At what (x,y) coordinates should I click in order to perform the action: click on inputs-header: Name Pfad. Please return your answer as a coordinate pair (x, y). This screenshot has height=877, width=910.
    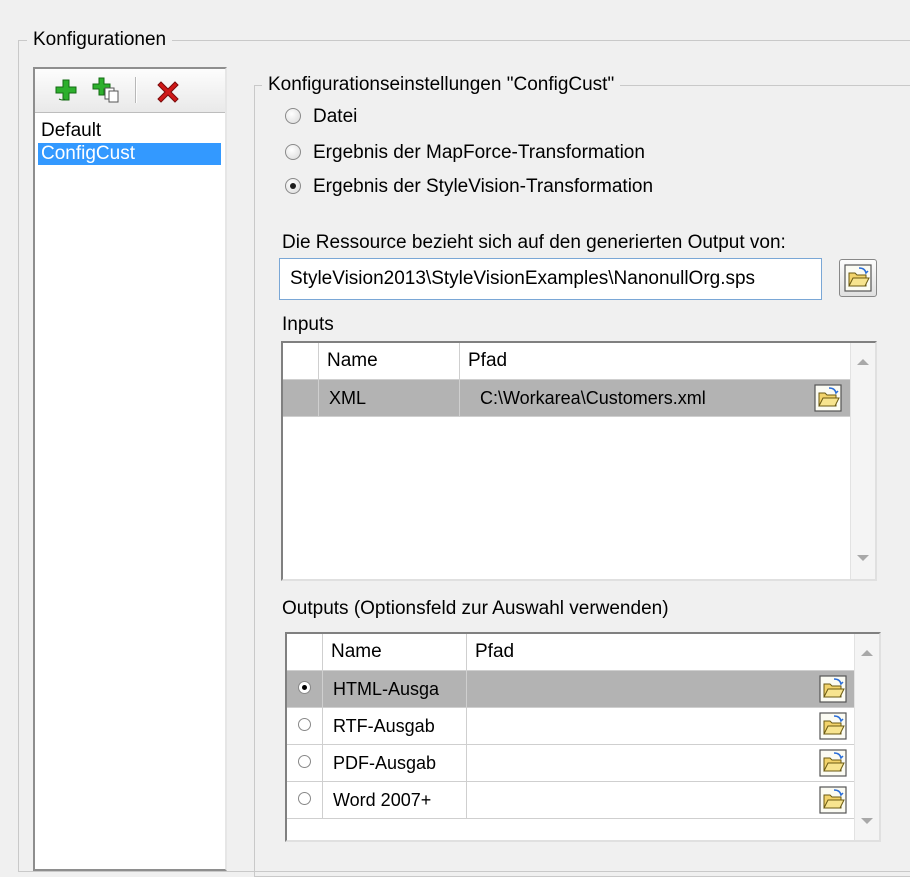
    Looking at the image, I should click on (567, 361).